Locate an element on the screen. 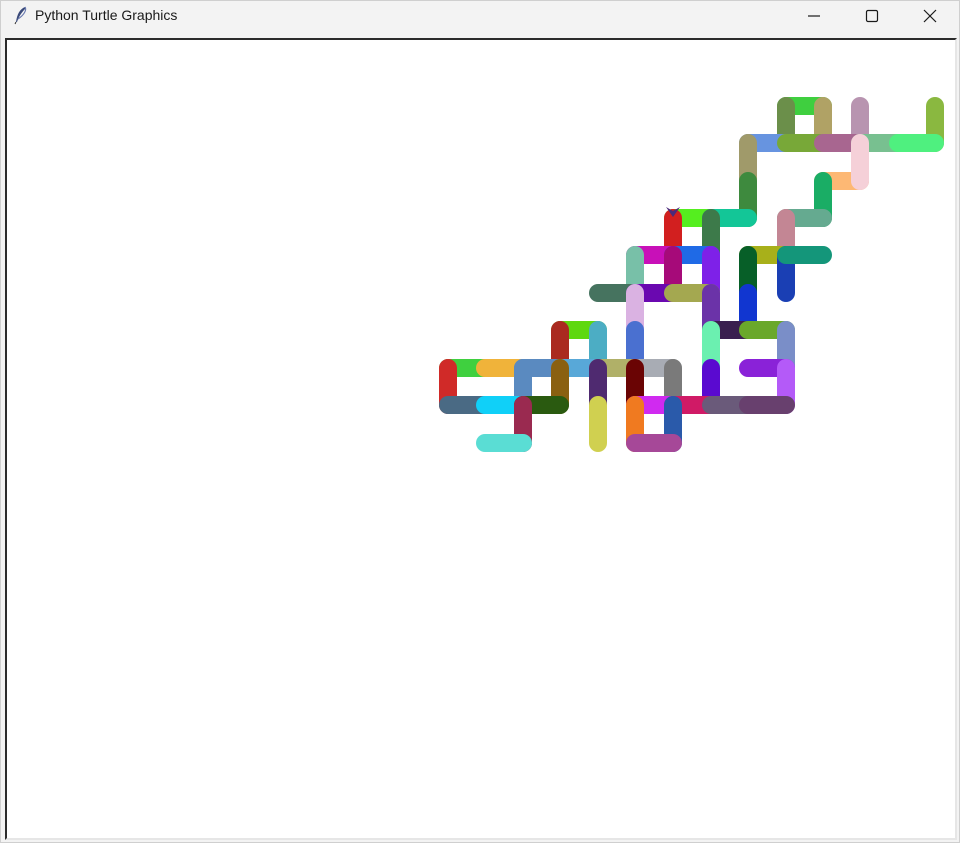  maximize-icon is located at coordinates (872, 16).